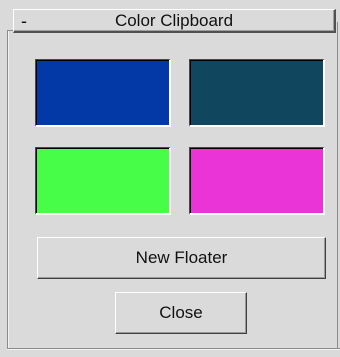 The width and height of the screenshot is (340, 357). What do you see at coordinates (8, 189) in the screenshot?
I see `frame-left-highlight` at bounding box center [8, 189].